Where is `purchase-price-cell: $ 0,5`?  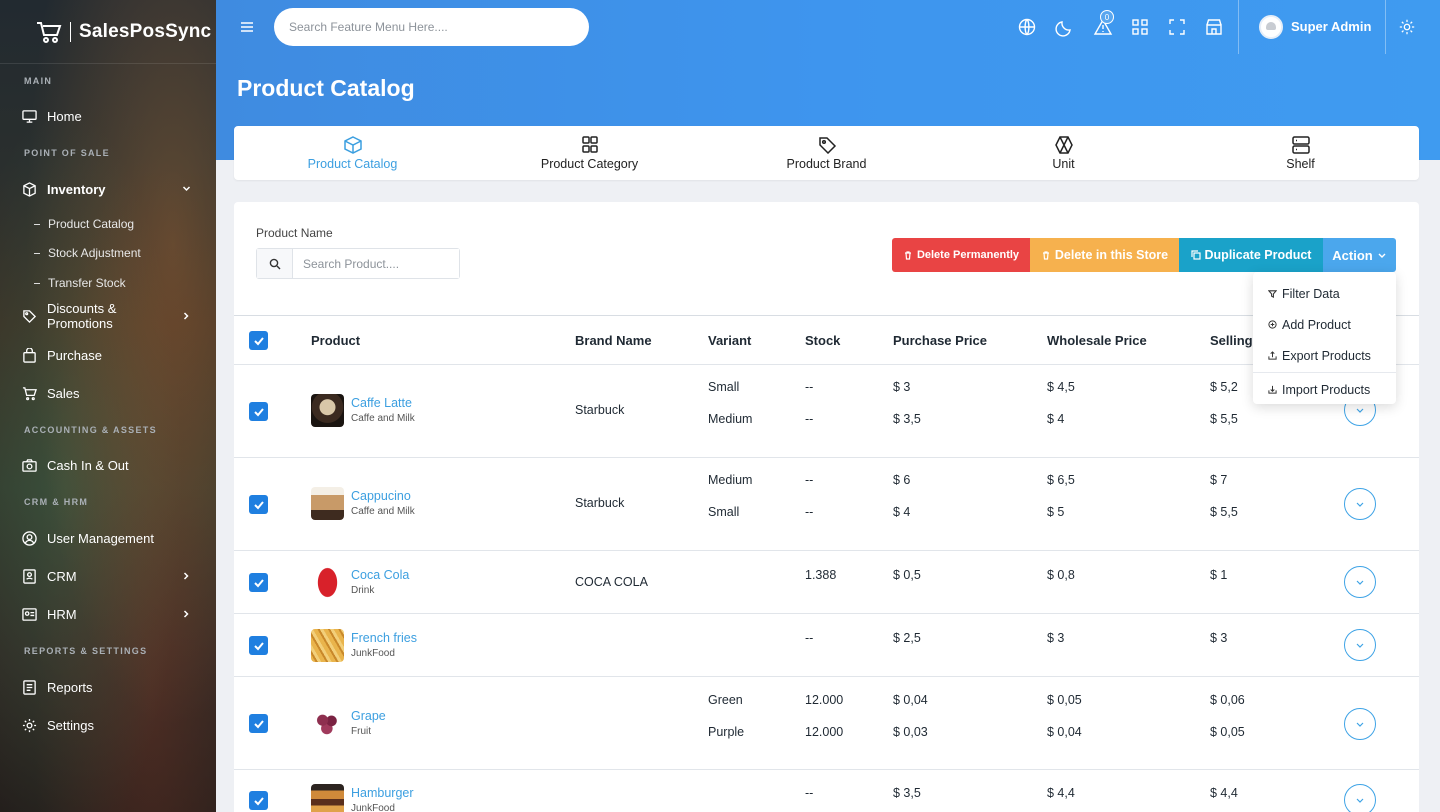 purchase-price-cell: $ 0,5 is located at coordinates (907, 575).